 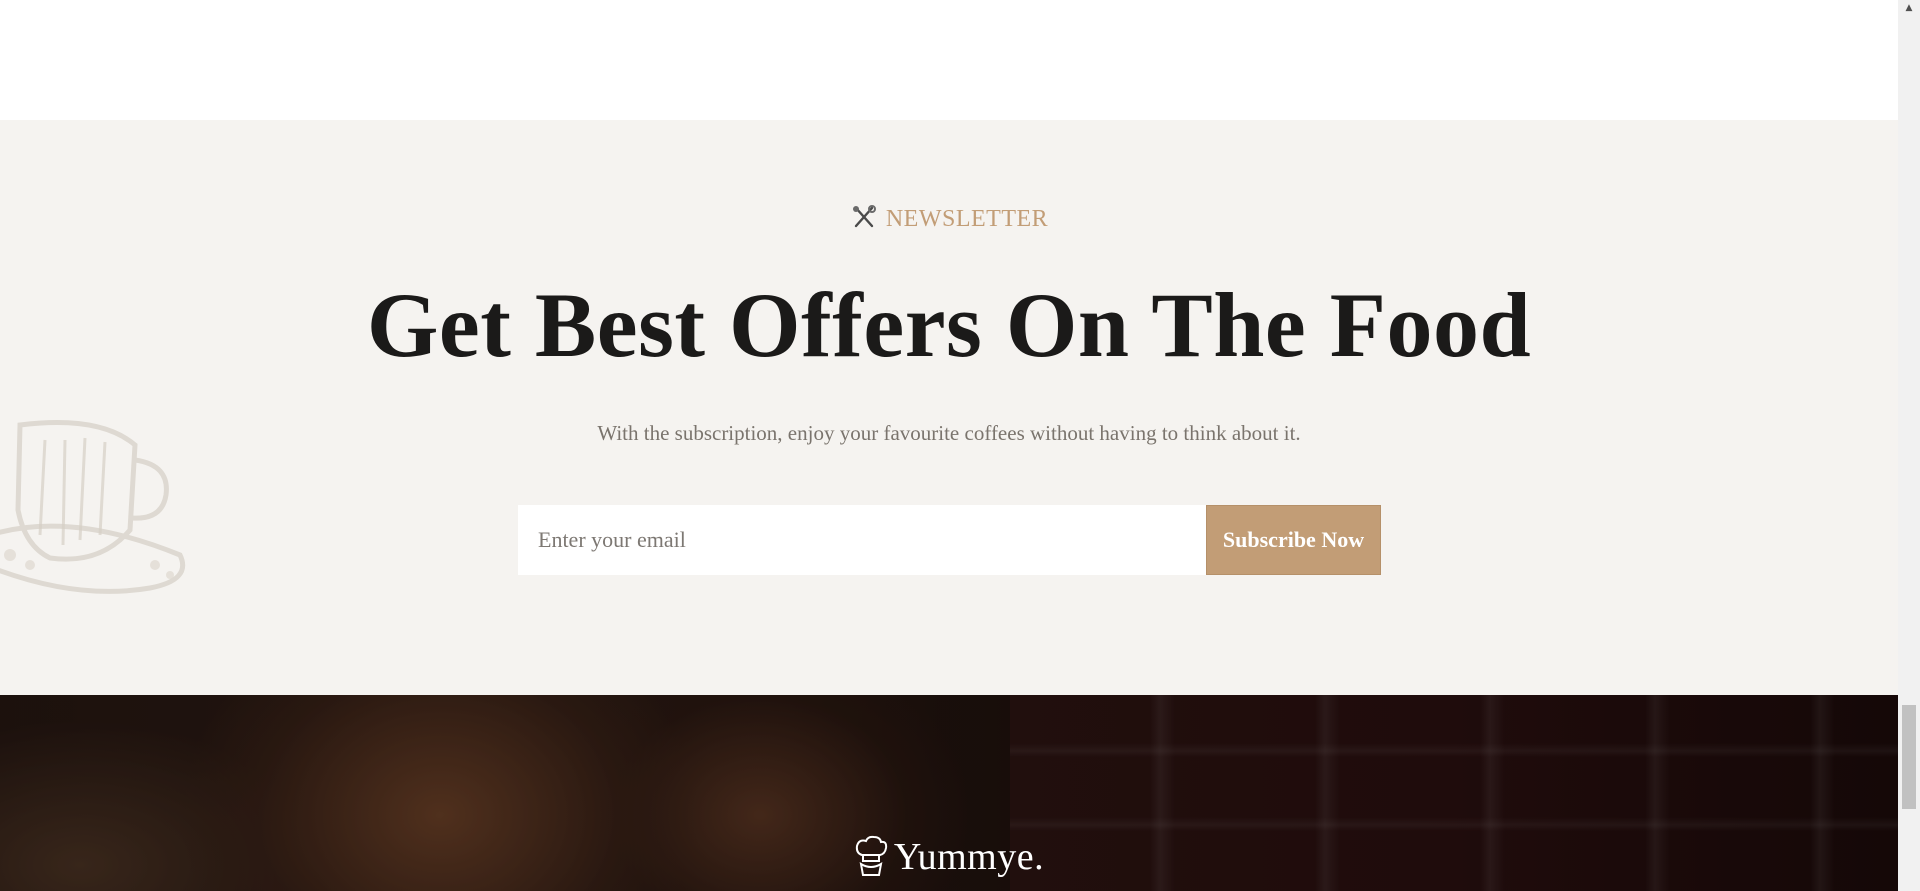 I want to click on newsletter-eyebrow-label: NEWSLETTER, so click(x=967, y=219).